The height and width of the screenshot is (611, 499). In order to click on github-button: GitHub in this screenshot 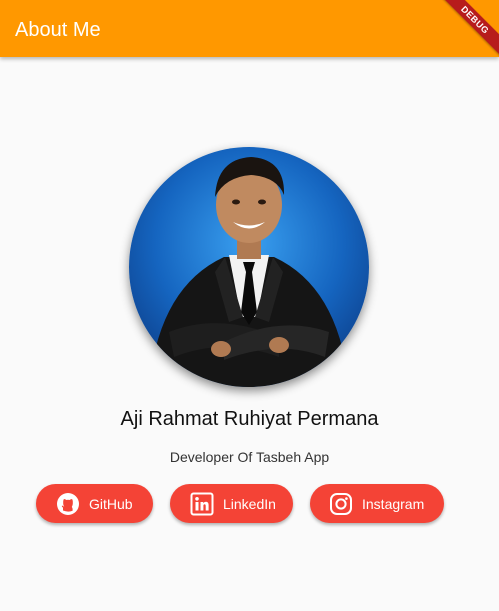, I will do `click(94, 503)`.